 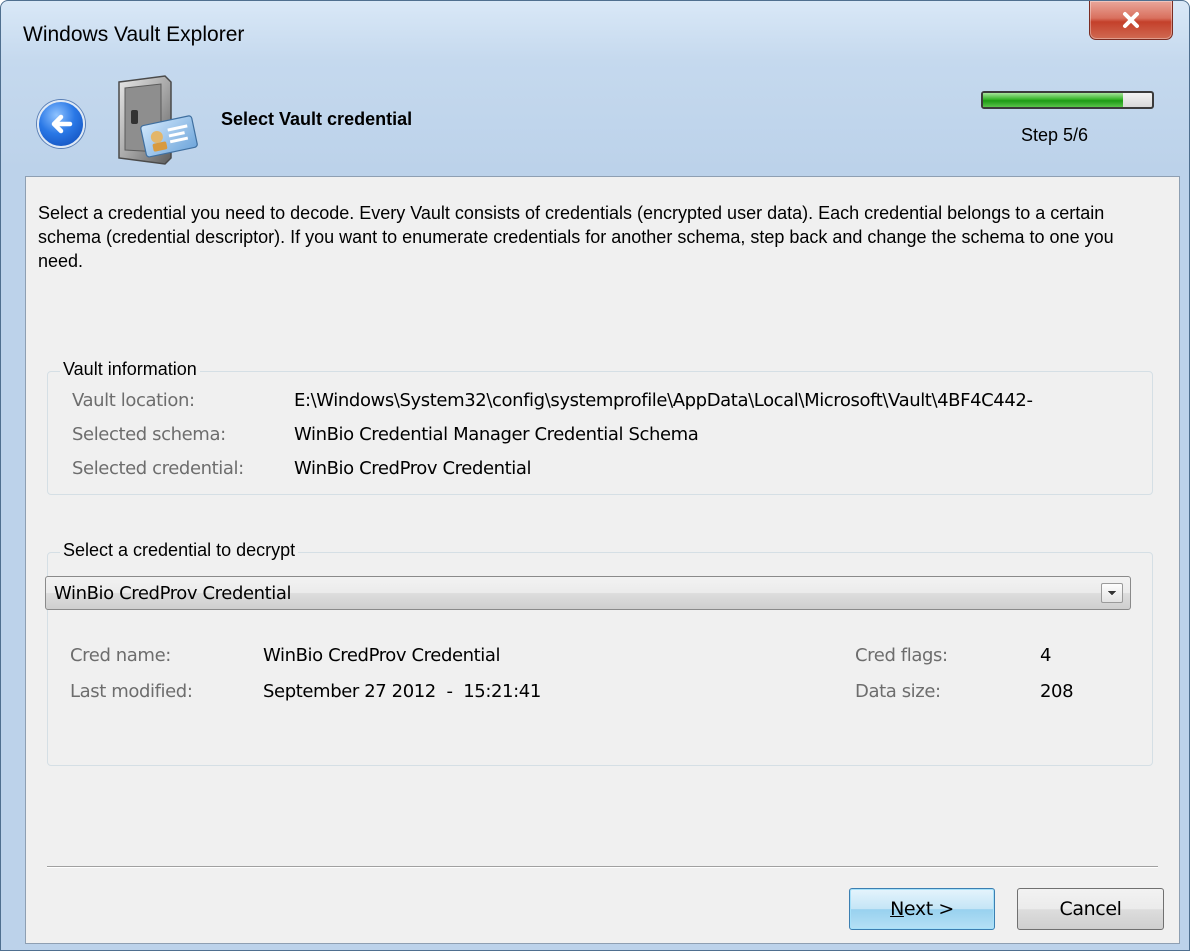 What do you see at coordinates (413, 468) in the screenshot?
I see `selected-credential-value: WinBio CredProv Credential` at bounding box center [413, 468].